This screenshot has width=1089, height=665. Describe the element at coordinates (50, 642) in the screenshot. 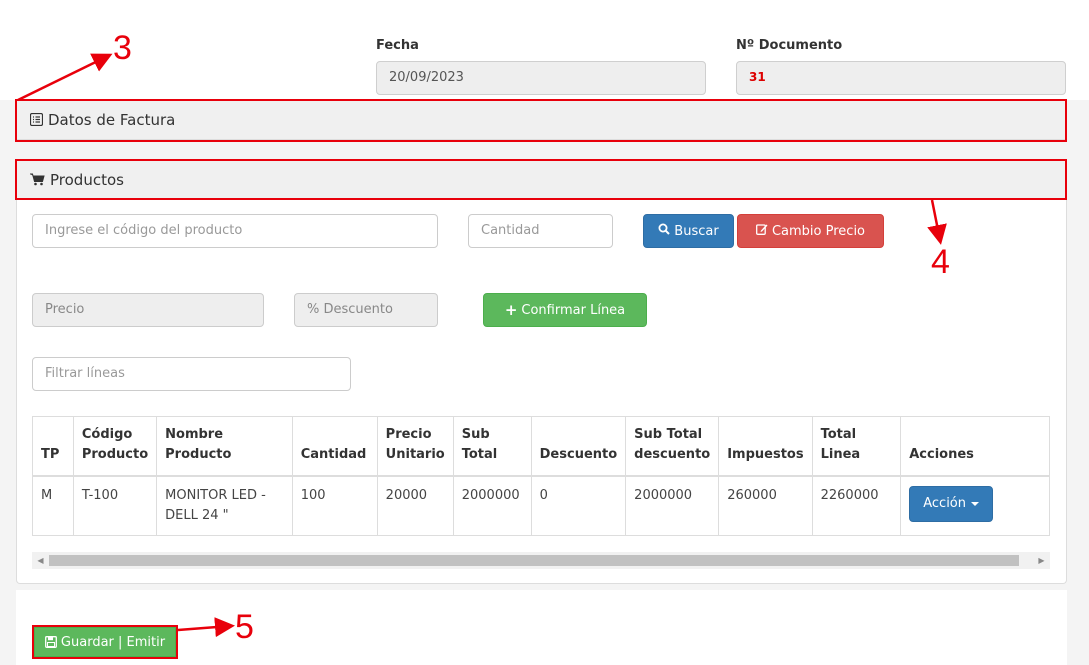

I see `floppy-disk-icon` at that location.